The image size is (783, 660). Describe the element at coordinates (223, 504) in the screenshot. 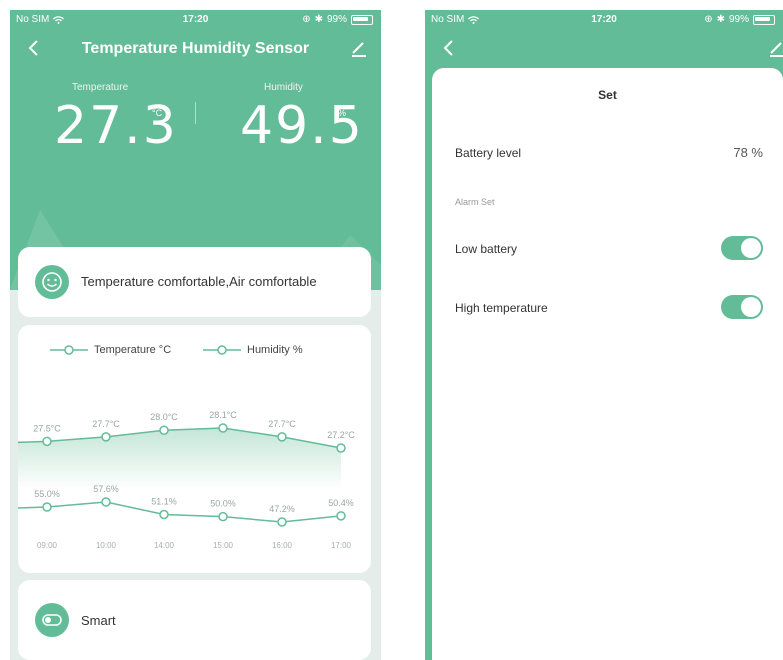

I see `data-label: 50.0%` at that location.